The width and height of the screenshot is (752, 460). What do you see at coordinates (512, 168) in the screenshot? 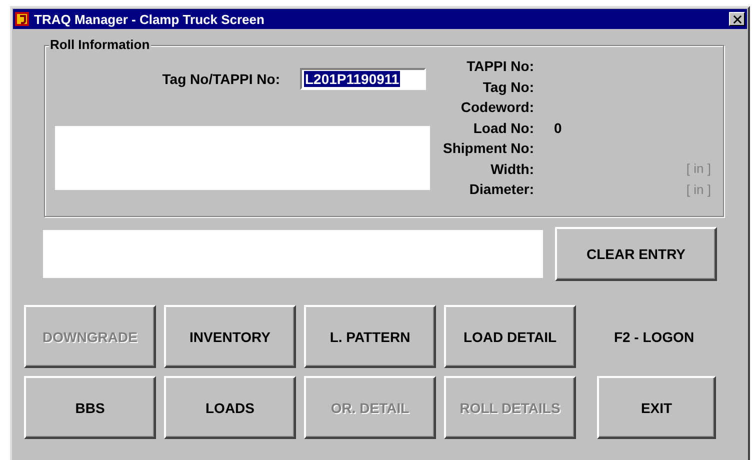
I see `detail-label: Width:` at bounding box center [512, 168].